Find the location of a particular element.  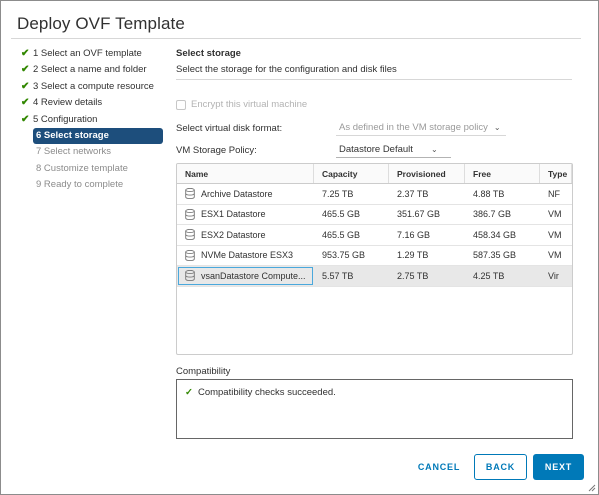

cell-free: 386.7 GB is located at coordinates (492, 214).